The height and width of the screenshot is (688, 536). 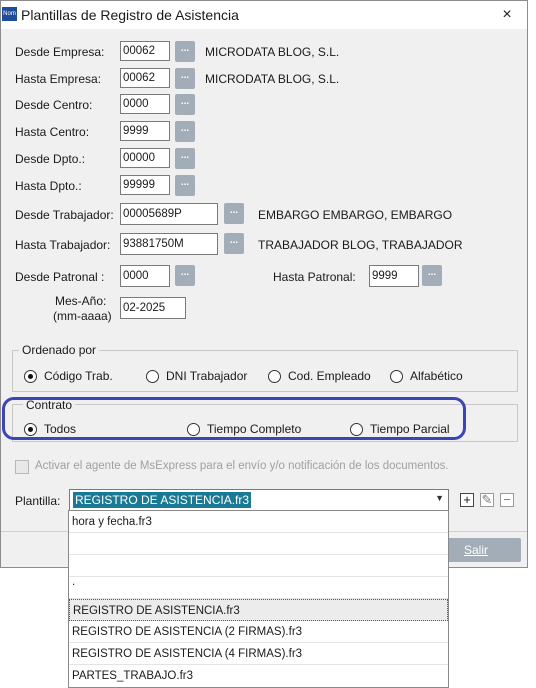 What do you see at coordinates (145, 51) in the screenshot?
I see `desde-empresa-input: 00062` at bounding box center [145, 51].